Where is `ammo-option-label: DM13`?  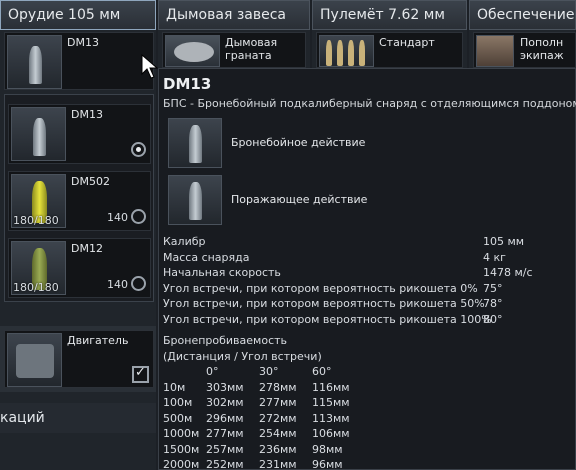 ammo-option-label: DM13 is located at coordinates (87, 114).